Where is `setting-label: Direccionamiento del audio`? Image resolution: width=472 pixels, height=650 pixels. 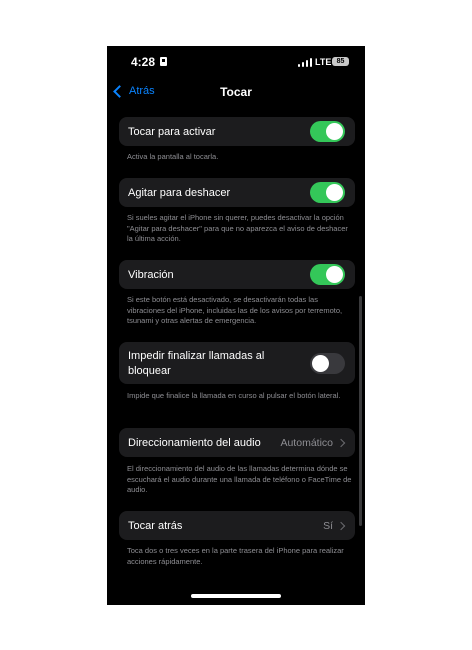
setting-label: Direccionamiento del audio is located at coordinates (194, 443).